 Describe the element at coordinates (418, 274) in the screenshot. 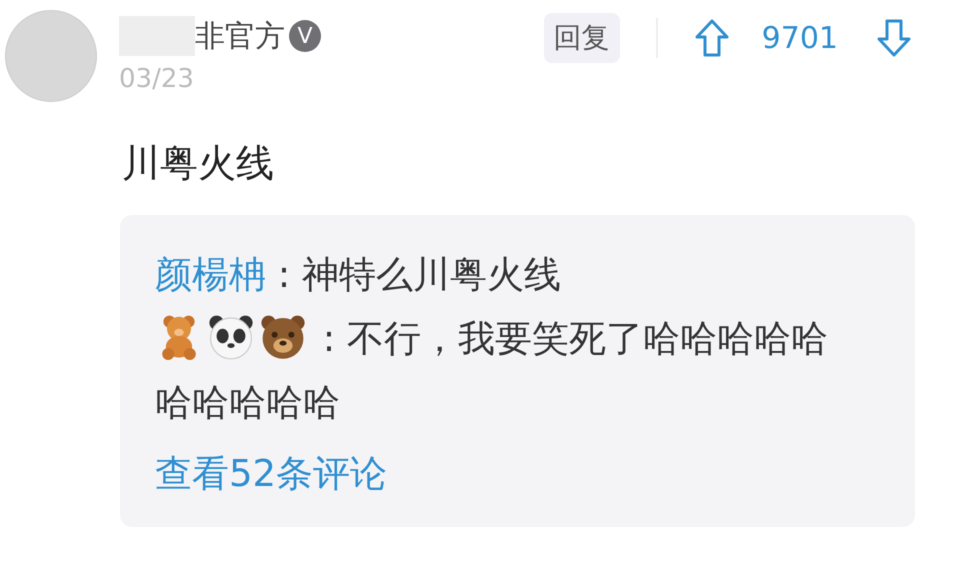

I see `reply-text: : 神特么川粤火线` at that location.